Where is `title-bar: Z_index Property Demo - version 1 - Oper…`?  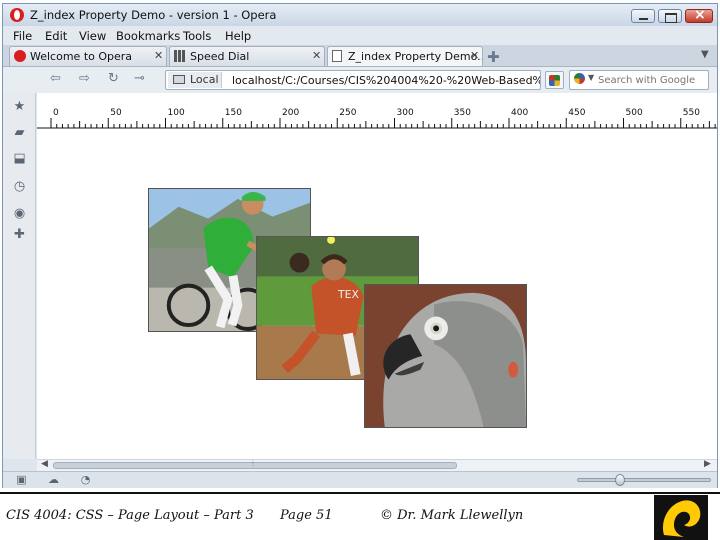 title-bar: Z_index Property Demo - version 1 - Oper… is located at coordinates (360, 15).